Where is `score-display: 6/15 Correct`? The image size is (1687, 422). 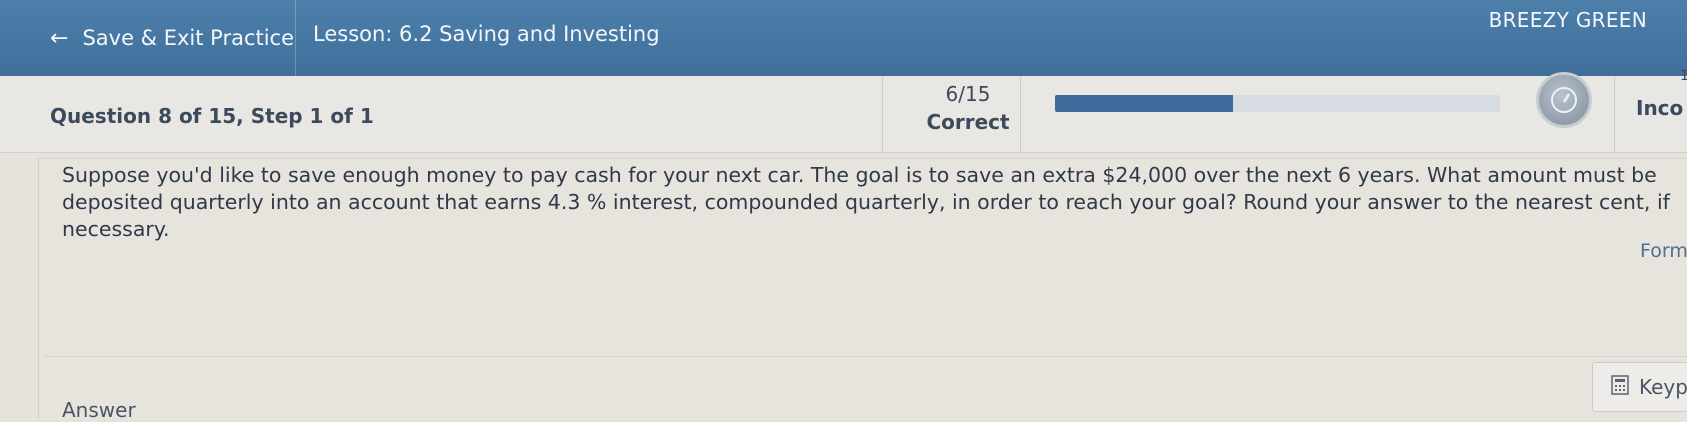
score-display: 6/15 Correct is located at coordinates (968, 108).